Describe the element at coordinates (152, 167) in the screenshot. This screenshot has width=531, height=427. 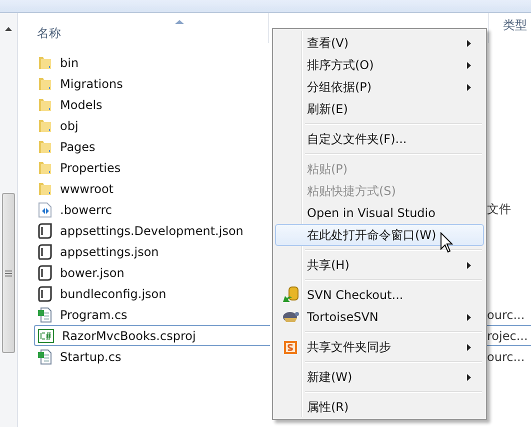
I see `file-row: Properties` at that location.